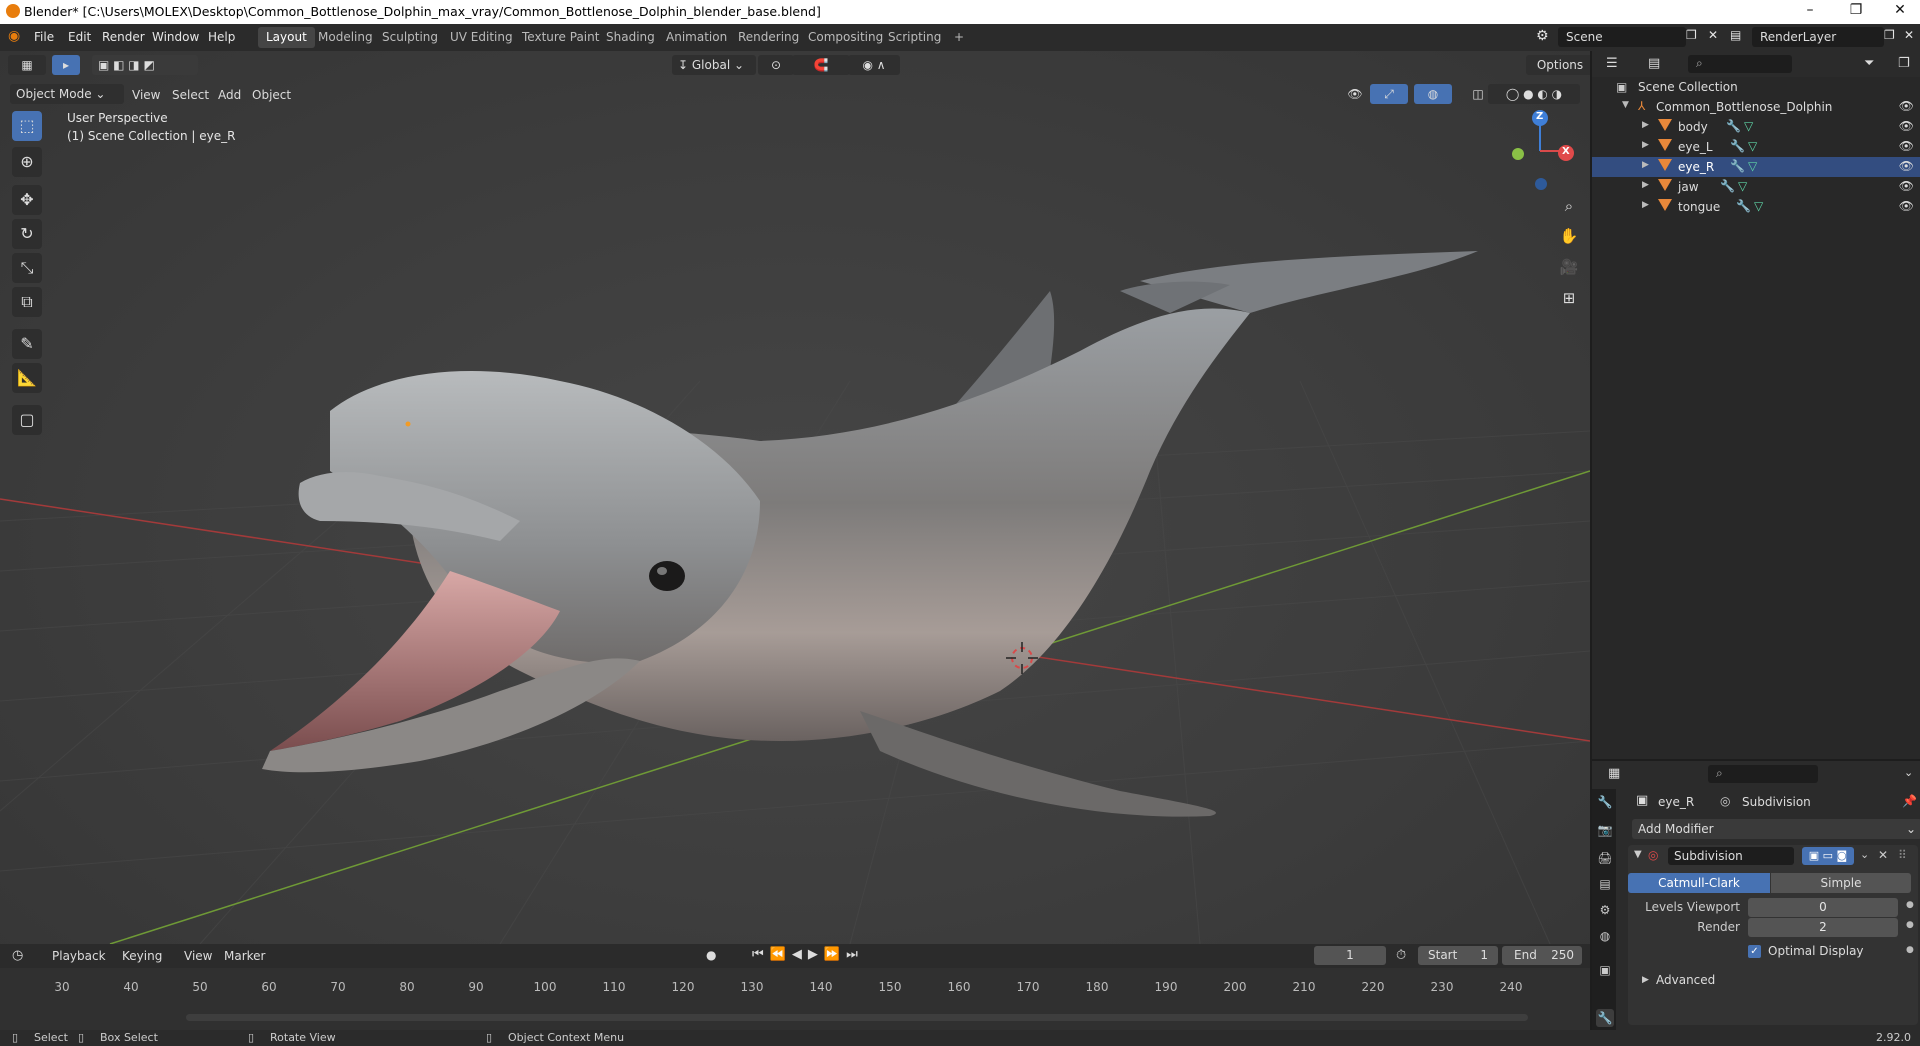  Describe the element at coordinates (1433, 94) in the screenshot. I see `overlay-toggle-icon: ◍` at that location.